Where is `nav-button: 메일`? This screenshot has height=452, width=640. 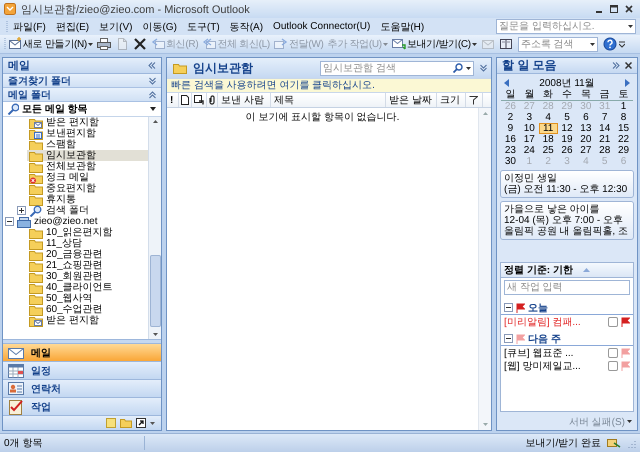 nav-button: 메일 is located at coordinates (82, 352).